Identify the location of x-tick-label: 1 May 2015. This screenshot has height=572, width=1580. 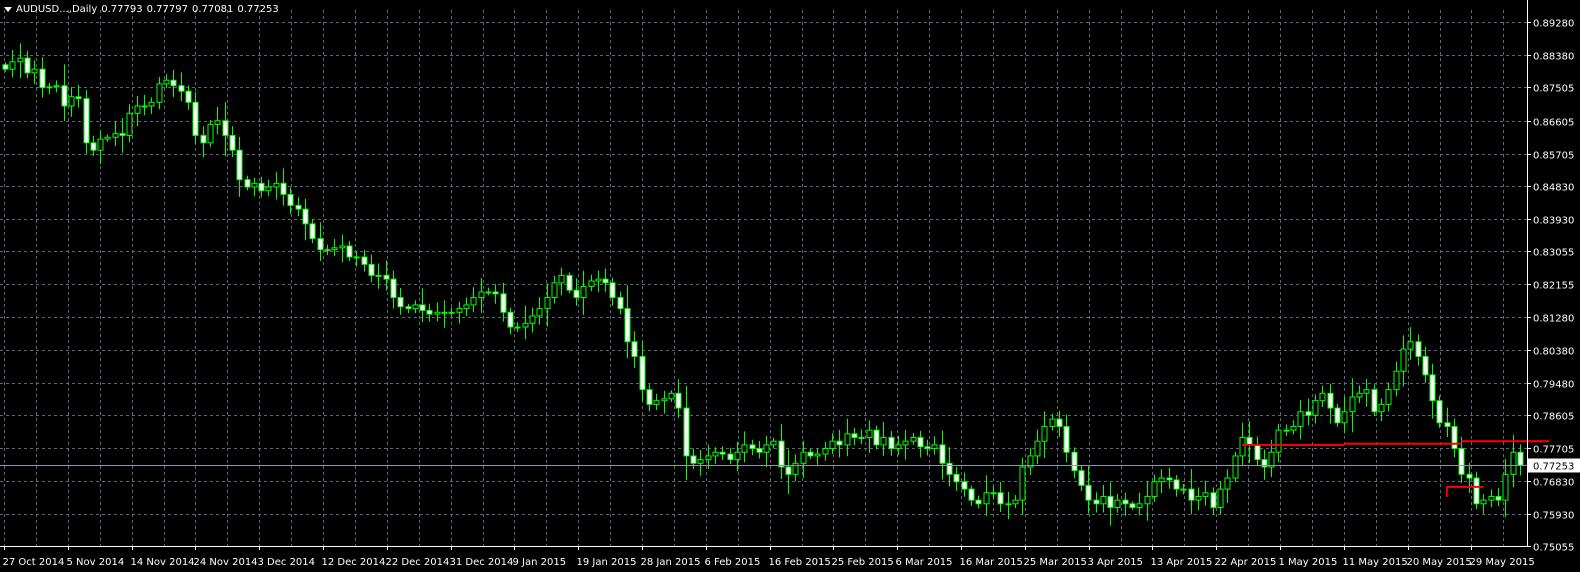
(1308, 562).